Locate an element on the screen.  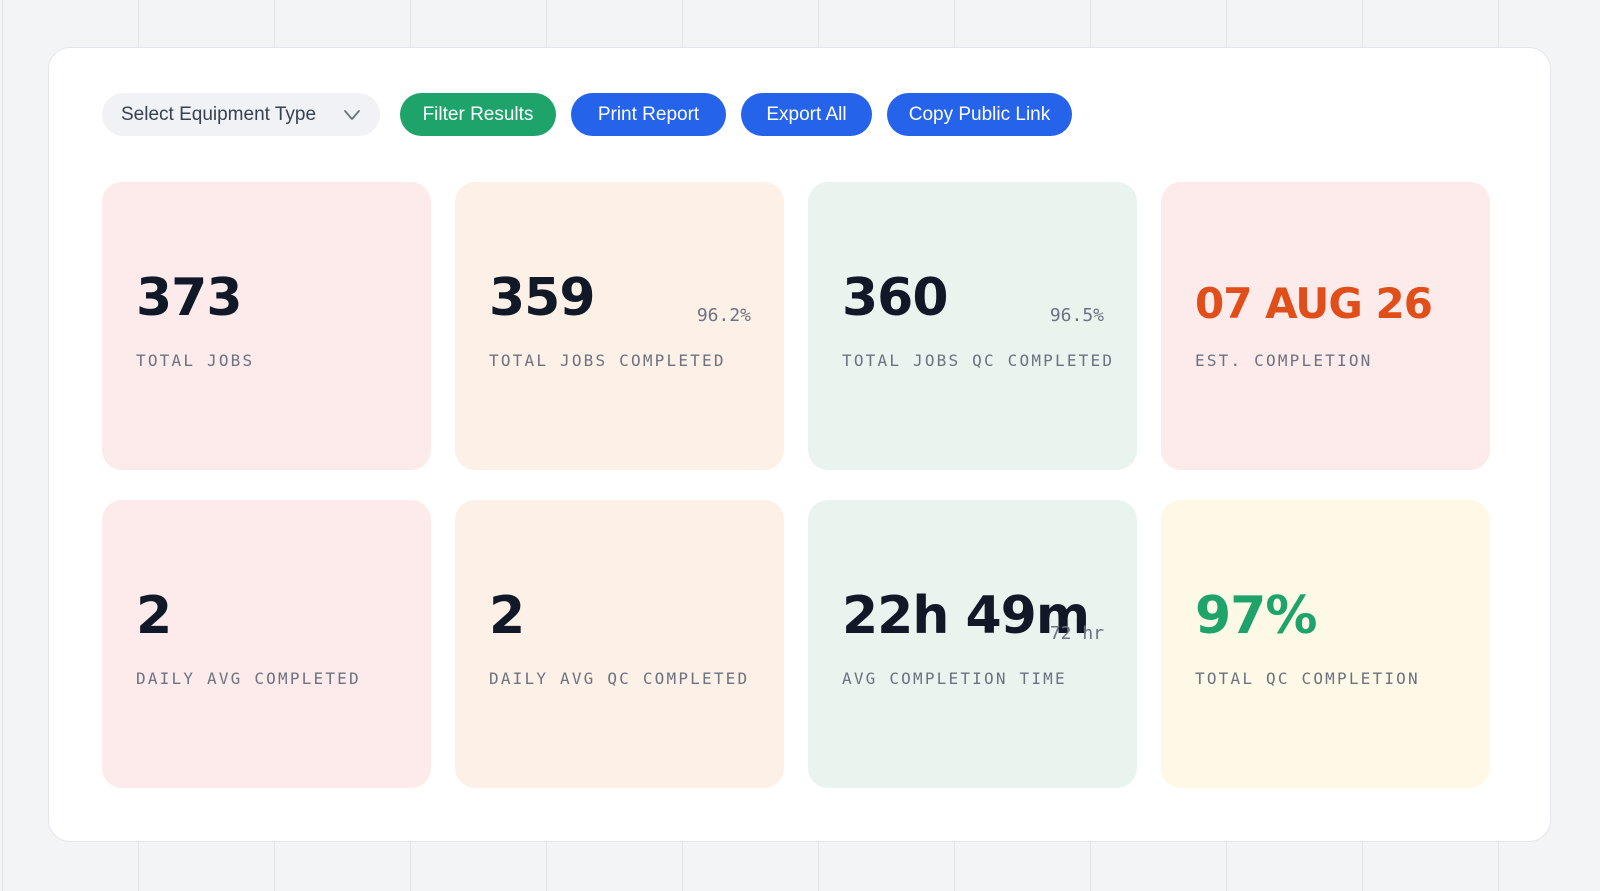
stat-card-daily-avg-qc-completed: 2 DAILY AVG QC COMPLETED is located at coordinates (619, 644).